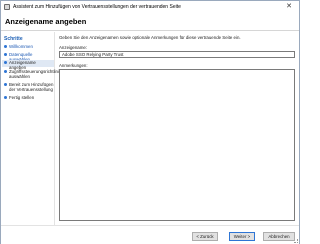 The height and width of the screenshot is (244, 320). I want to click on step-label: Fertig stellen, so click(22, 97).